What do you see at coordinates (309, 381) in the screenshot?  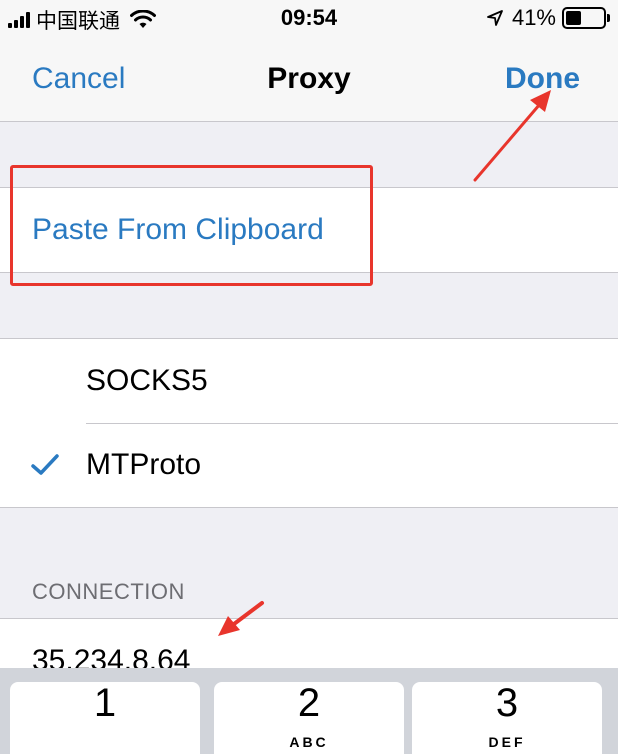 I see `option-socks5: SOCKS5` at bounding box center [309, 381].